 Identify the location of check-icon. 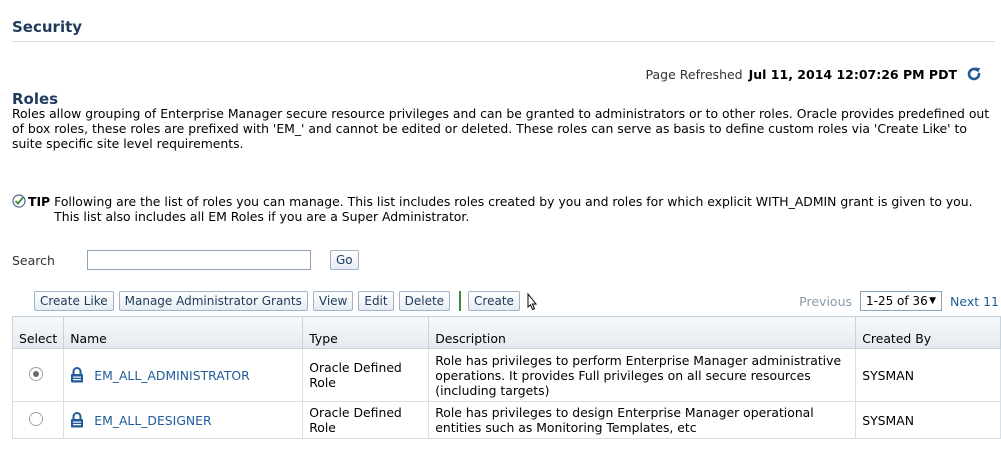
(20, 209).